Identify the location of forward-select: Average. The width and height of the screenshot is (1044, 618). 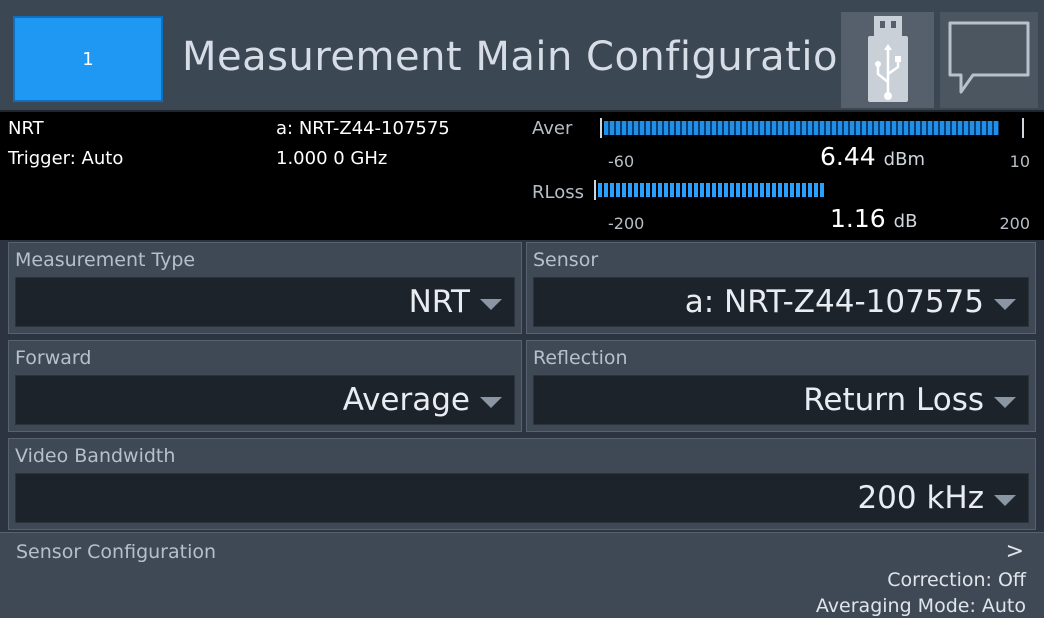
(265, 400).